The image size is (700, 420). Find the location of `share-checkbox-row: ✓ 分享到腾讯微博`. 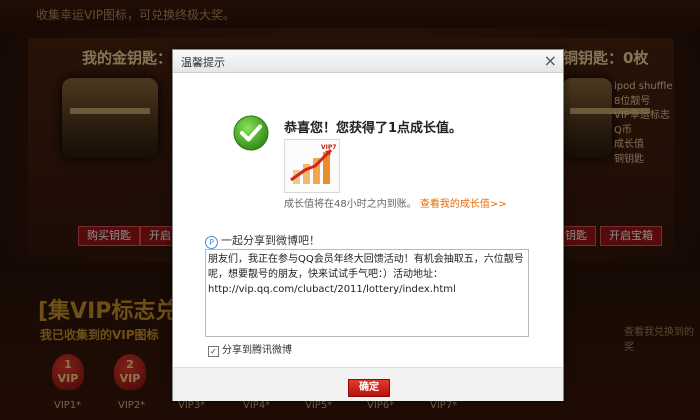

share-checkbox-row: ✓ 分享到腾讯微博 is located at coordinates (250, 349).